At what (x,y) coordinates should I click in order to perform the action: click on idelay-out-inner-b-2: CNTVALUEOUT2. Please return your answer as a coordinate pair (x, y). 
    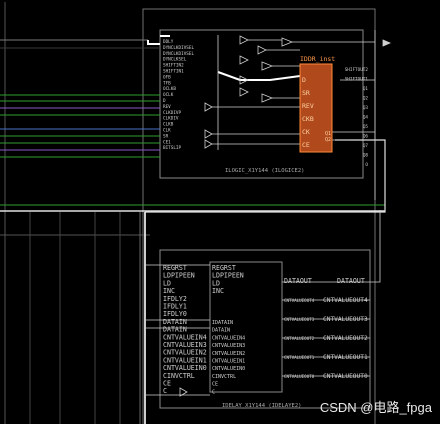
    Looking at the image, I should click on (299, 338).